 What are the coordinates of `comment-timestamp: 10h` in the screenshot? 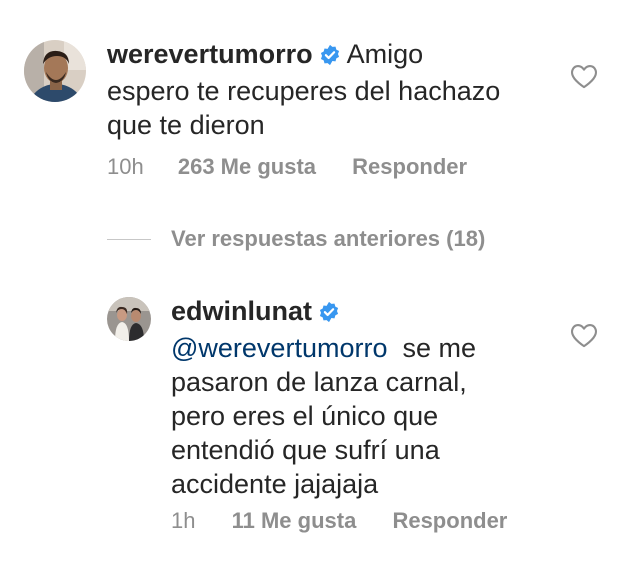 It's located at (125, 166).